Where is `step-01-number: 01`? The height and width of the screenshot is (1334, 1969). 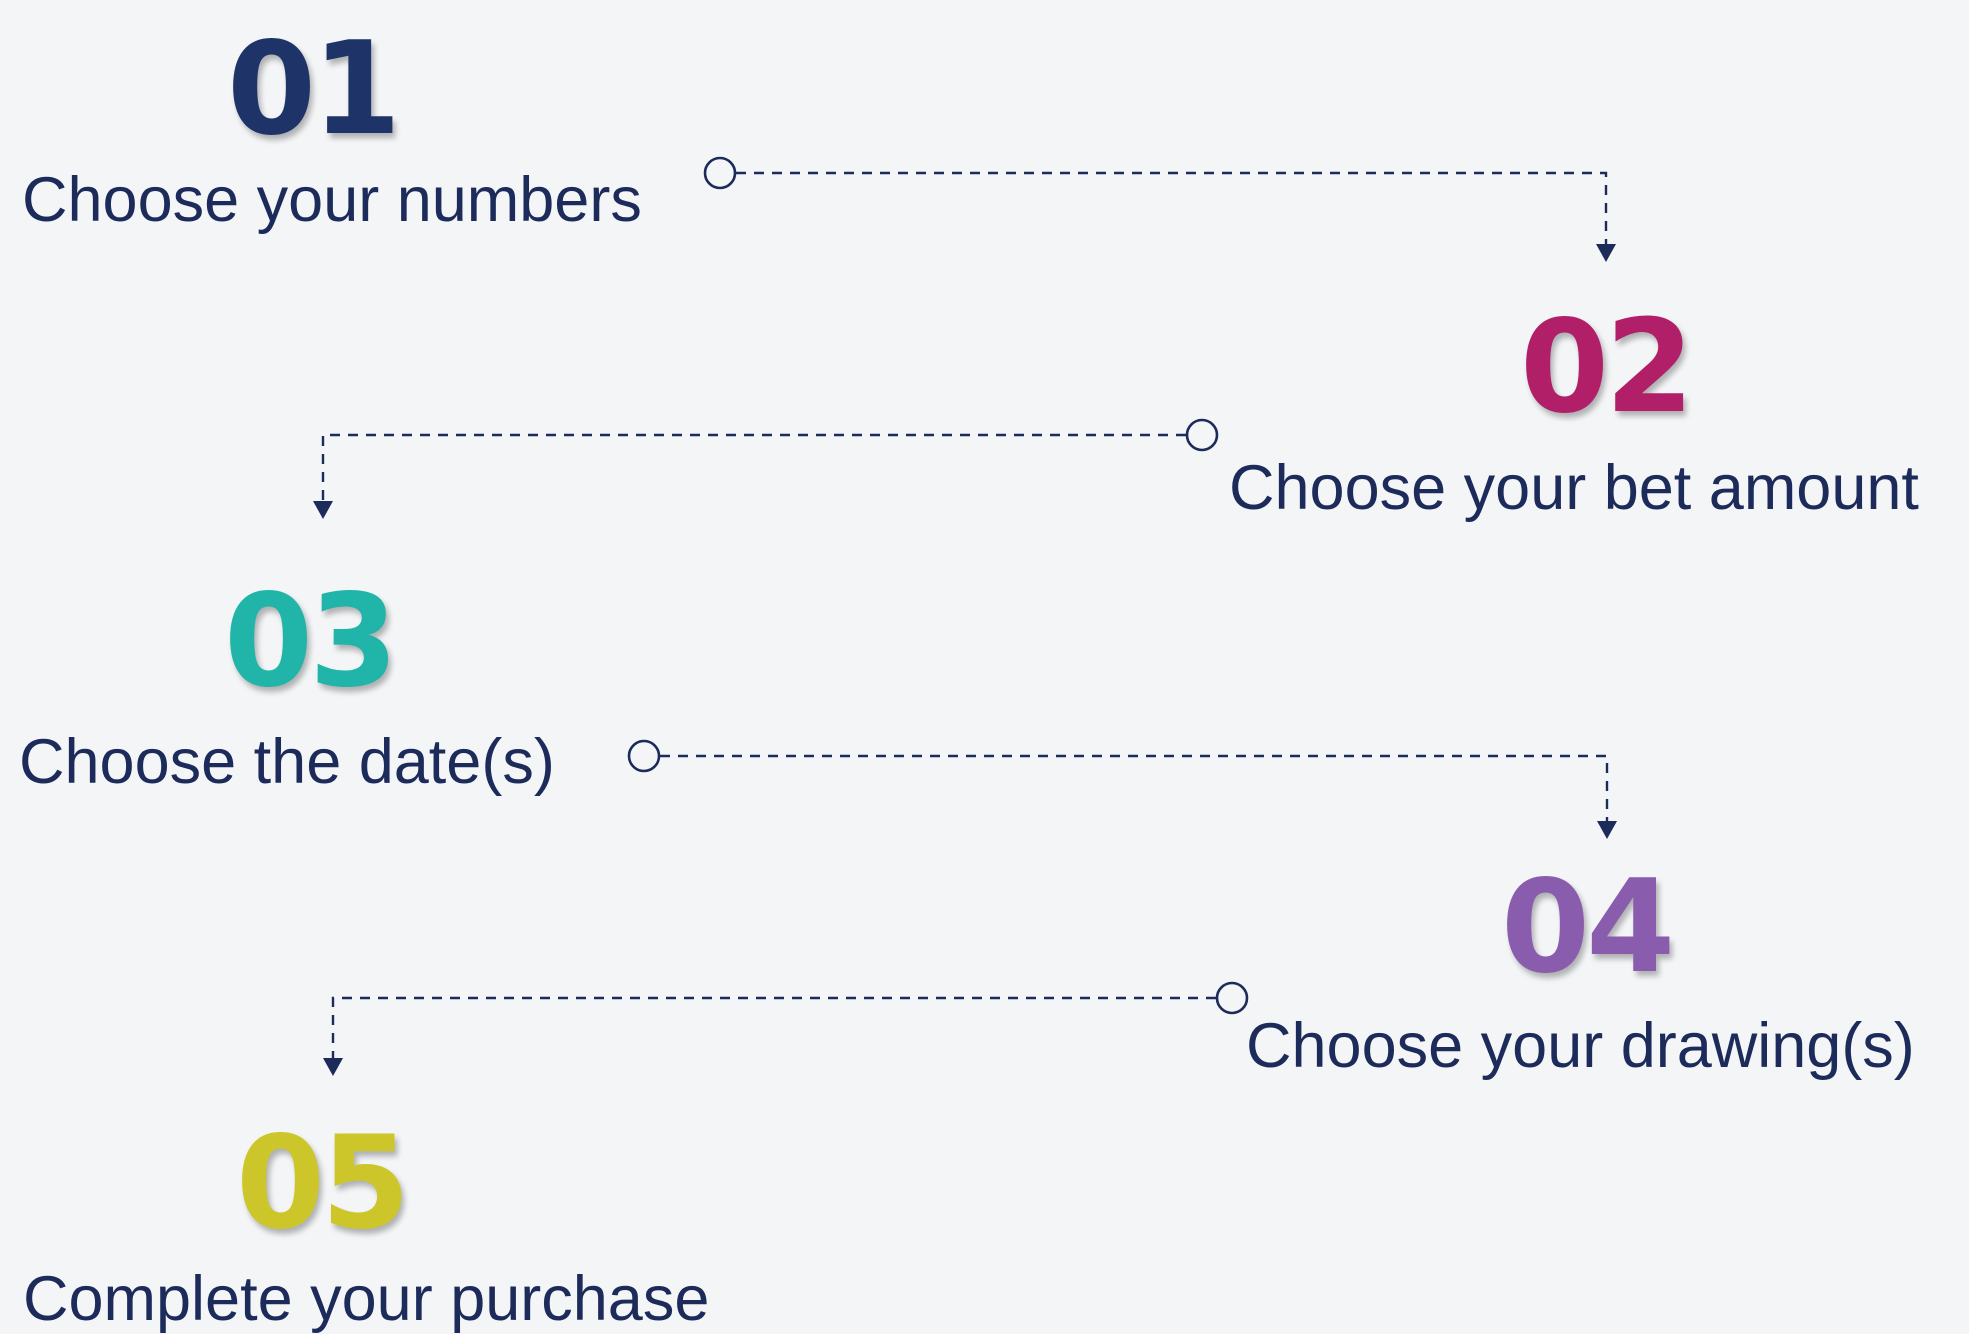
step-01-number: 01 is located at coordinates (314, 89).